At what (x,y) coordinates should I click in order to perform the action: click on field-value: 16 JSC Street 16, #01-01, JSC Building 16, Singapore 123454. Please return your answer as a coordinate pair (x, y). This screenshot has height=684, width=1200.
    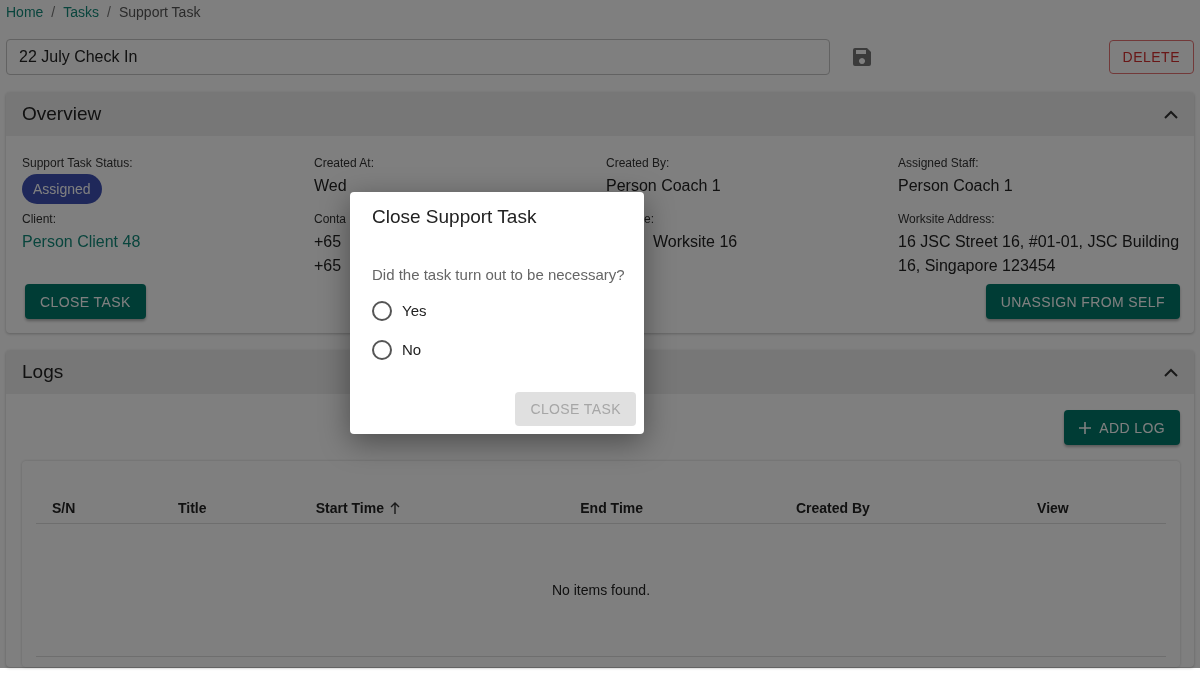
    Looking at the image, I should click on (1039, 254).